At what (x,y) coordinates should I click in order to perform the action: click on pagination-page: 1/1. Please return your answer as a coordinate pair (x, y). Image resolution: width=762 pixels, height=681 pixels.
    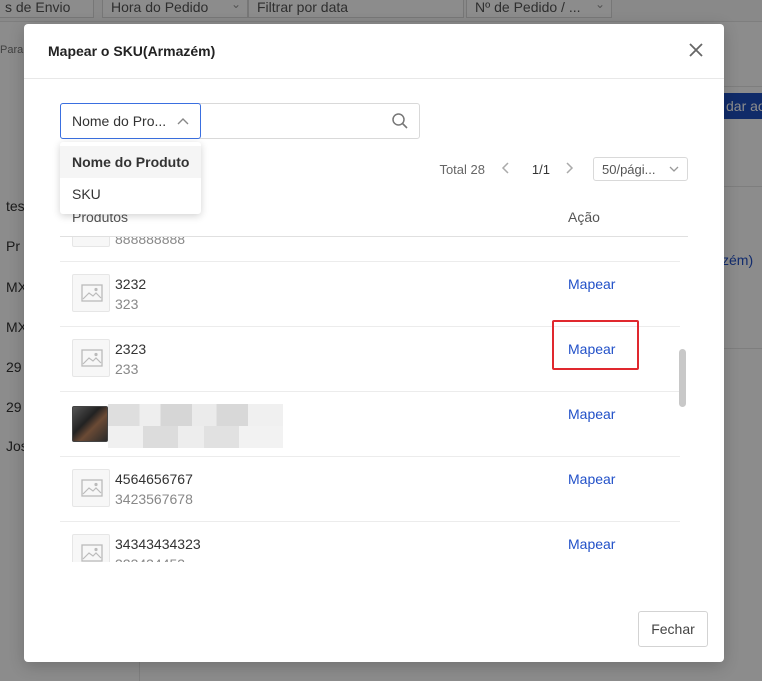
    Looking at the image, I should click on (540, 169).